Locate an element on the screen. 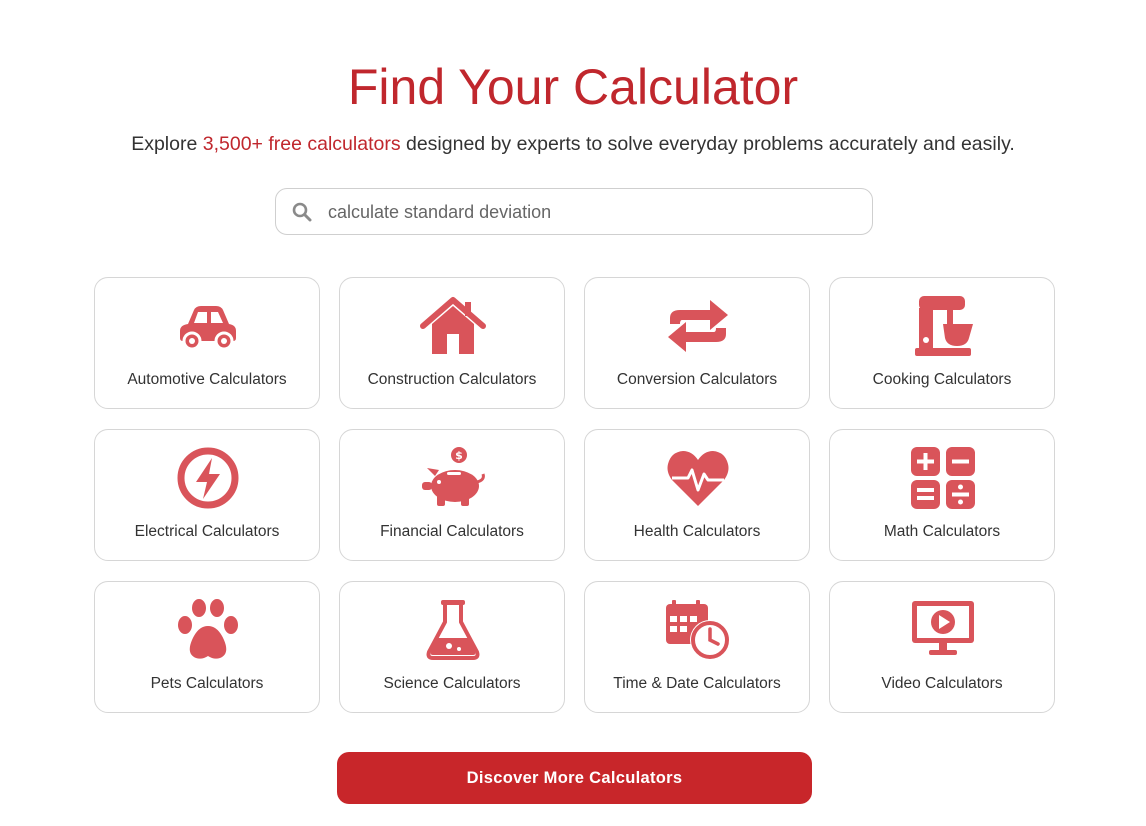 The height and width of the screenshot is (826, 1146). category-card-construction: Construction Calculators is located at coordinates (452, 343).